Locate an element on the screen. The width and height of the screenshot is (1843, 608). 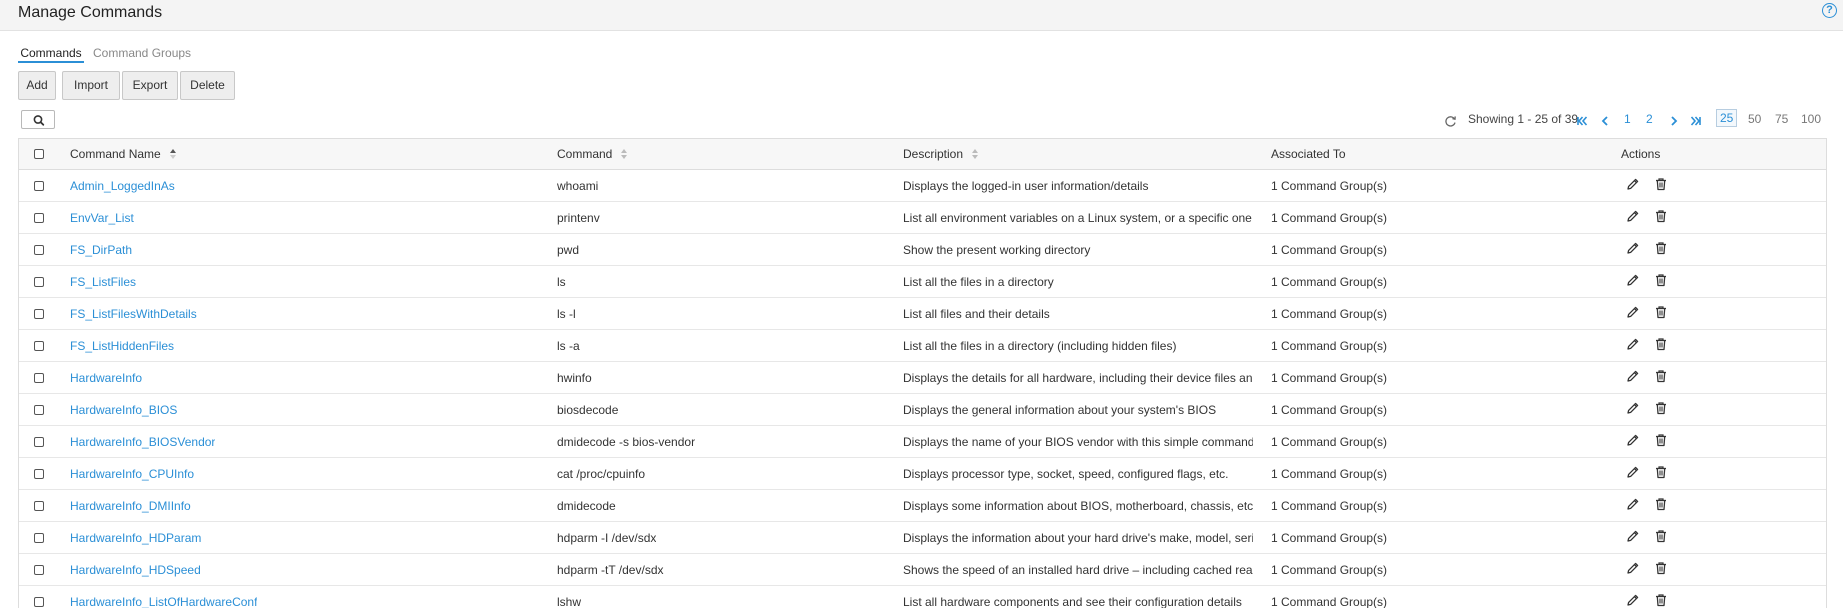
delete-button: Delete is located at coordinates (207, 85).